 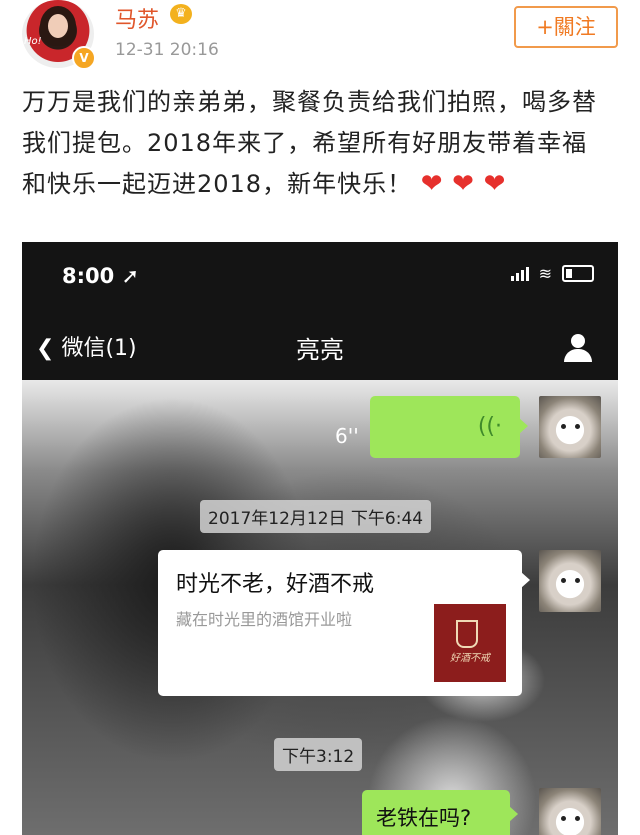 What do you see at coordinates (449, 427) in the screenshot?
I see `voice-message-bubble: ((·` at bounding box center [449, 427].